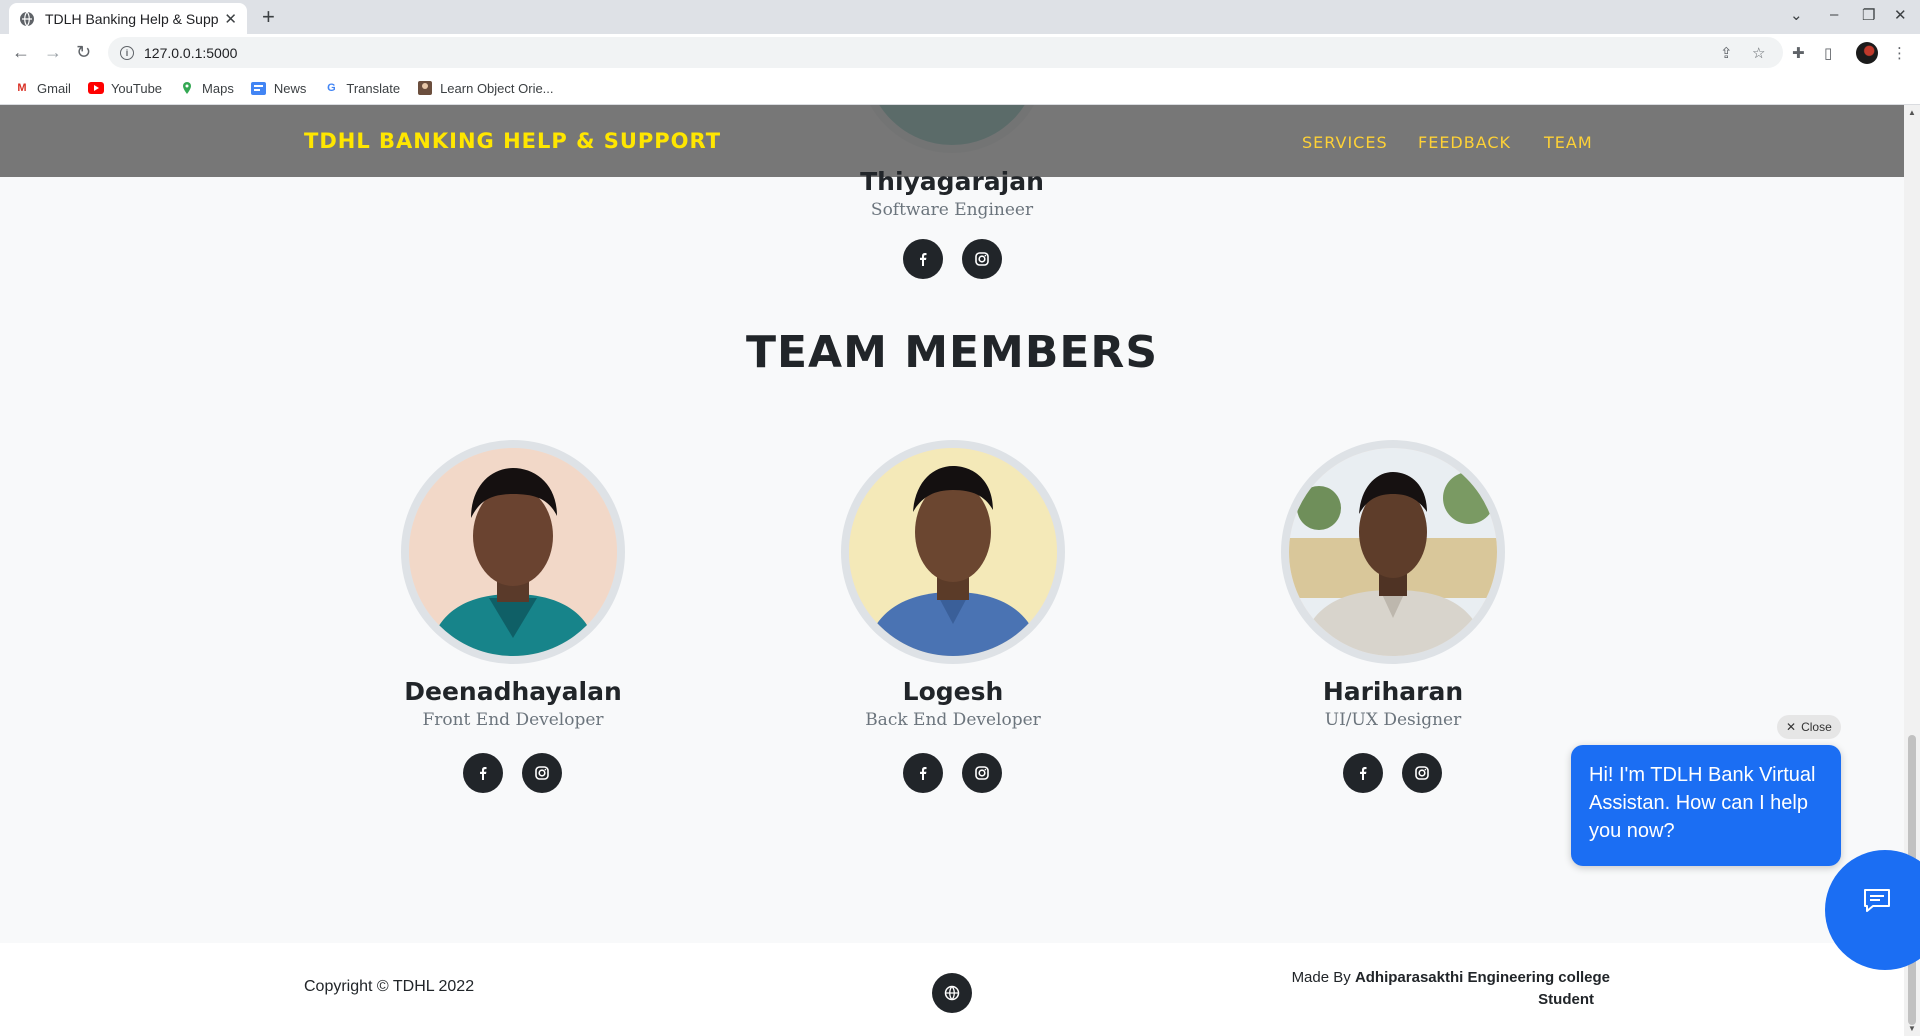 The height and width of the screenshot is (1036, 1920). Describe the element at coordinates (425, 88) in the screenshot. I see `bookmark-favicon-icon` at that location.